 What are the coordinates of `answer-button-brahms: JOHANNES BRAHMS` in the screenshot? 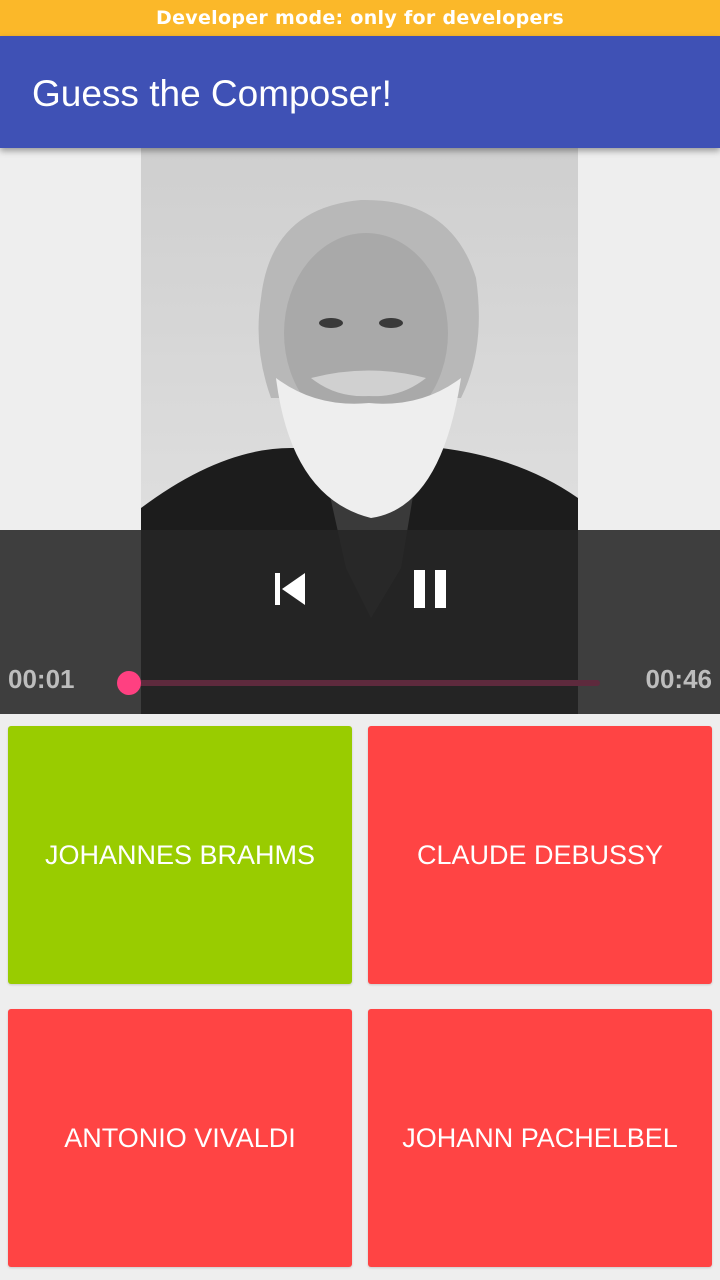 It's located at (180, 855).